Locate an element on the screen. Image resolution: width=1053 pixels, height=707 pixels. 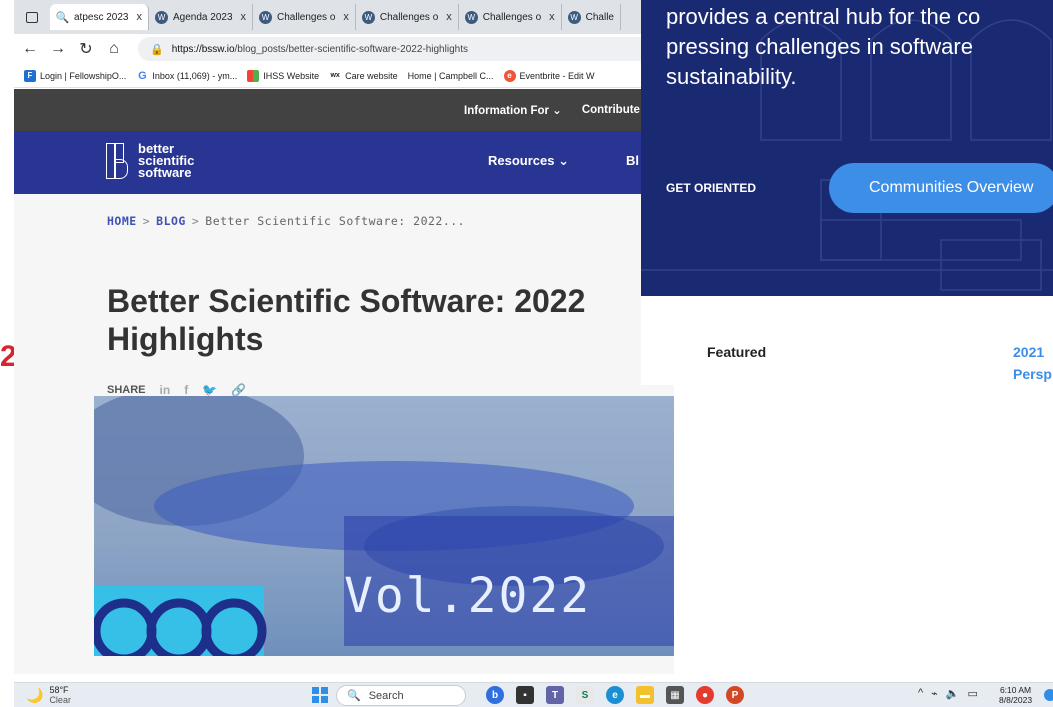
tab-challenges-2: W Challenges o x is located at coordinates (407, 17).